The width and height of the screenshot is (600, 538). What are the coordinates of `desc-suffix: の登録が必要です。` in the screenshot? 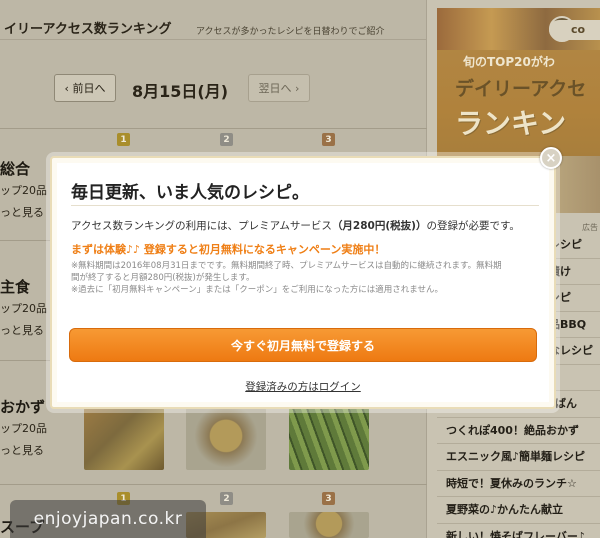 It's located at (473, 226).